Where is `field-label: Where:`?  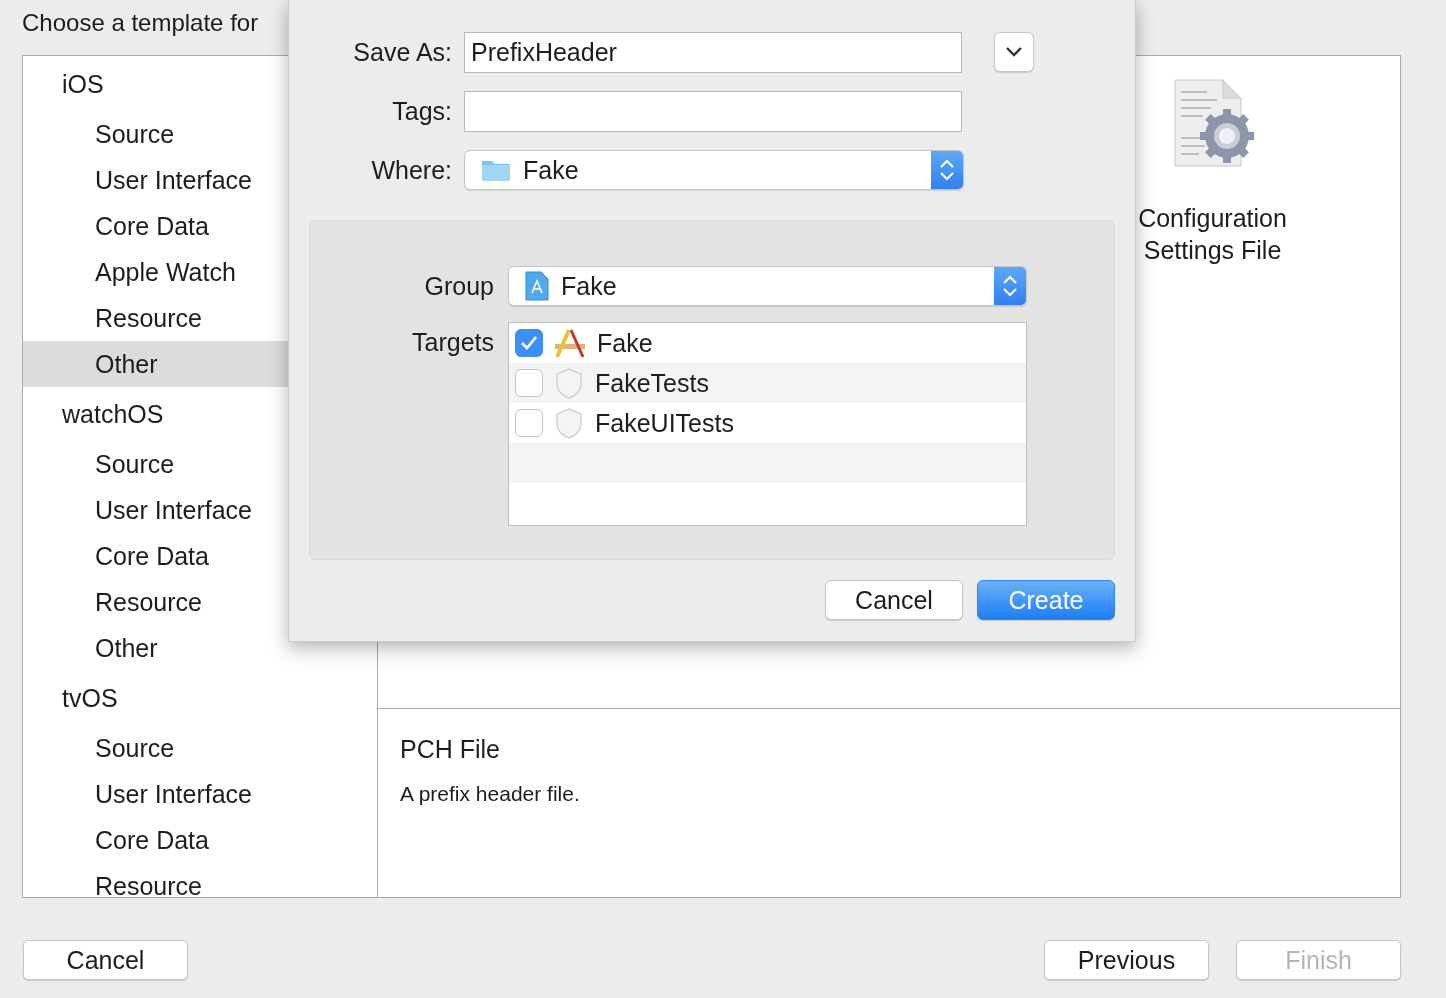
field-label: Where: is located at coordinates (411, 170).